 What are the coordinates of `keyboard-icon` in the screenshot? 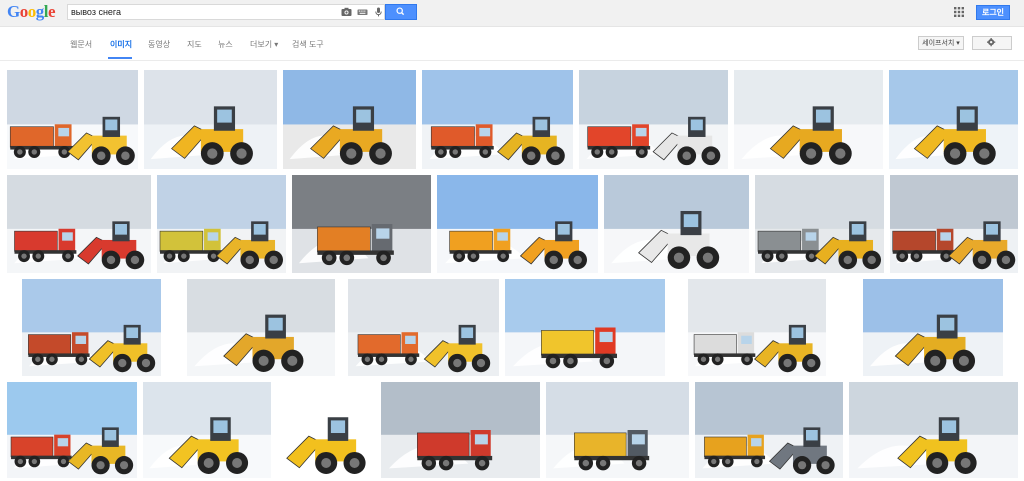 It's located at (362, 12).